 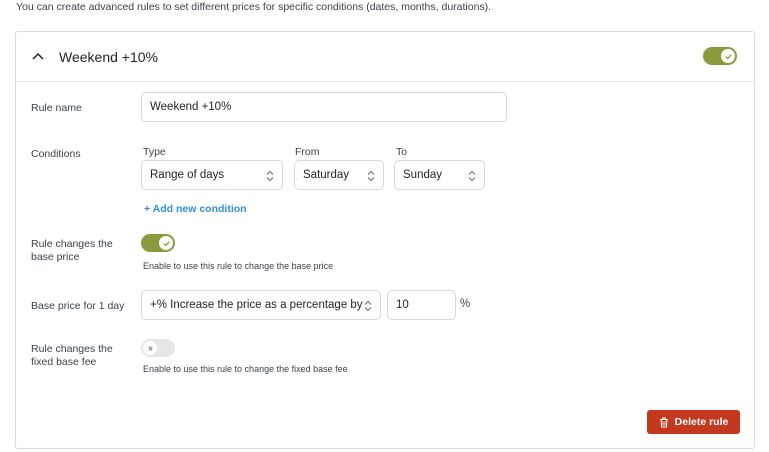 What do you see at coordinates (465, 304) in the screenshot?
I see `percent-unit: %` at bounding box center [465, 304].